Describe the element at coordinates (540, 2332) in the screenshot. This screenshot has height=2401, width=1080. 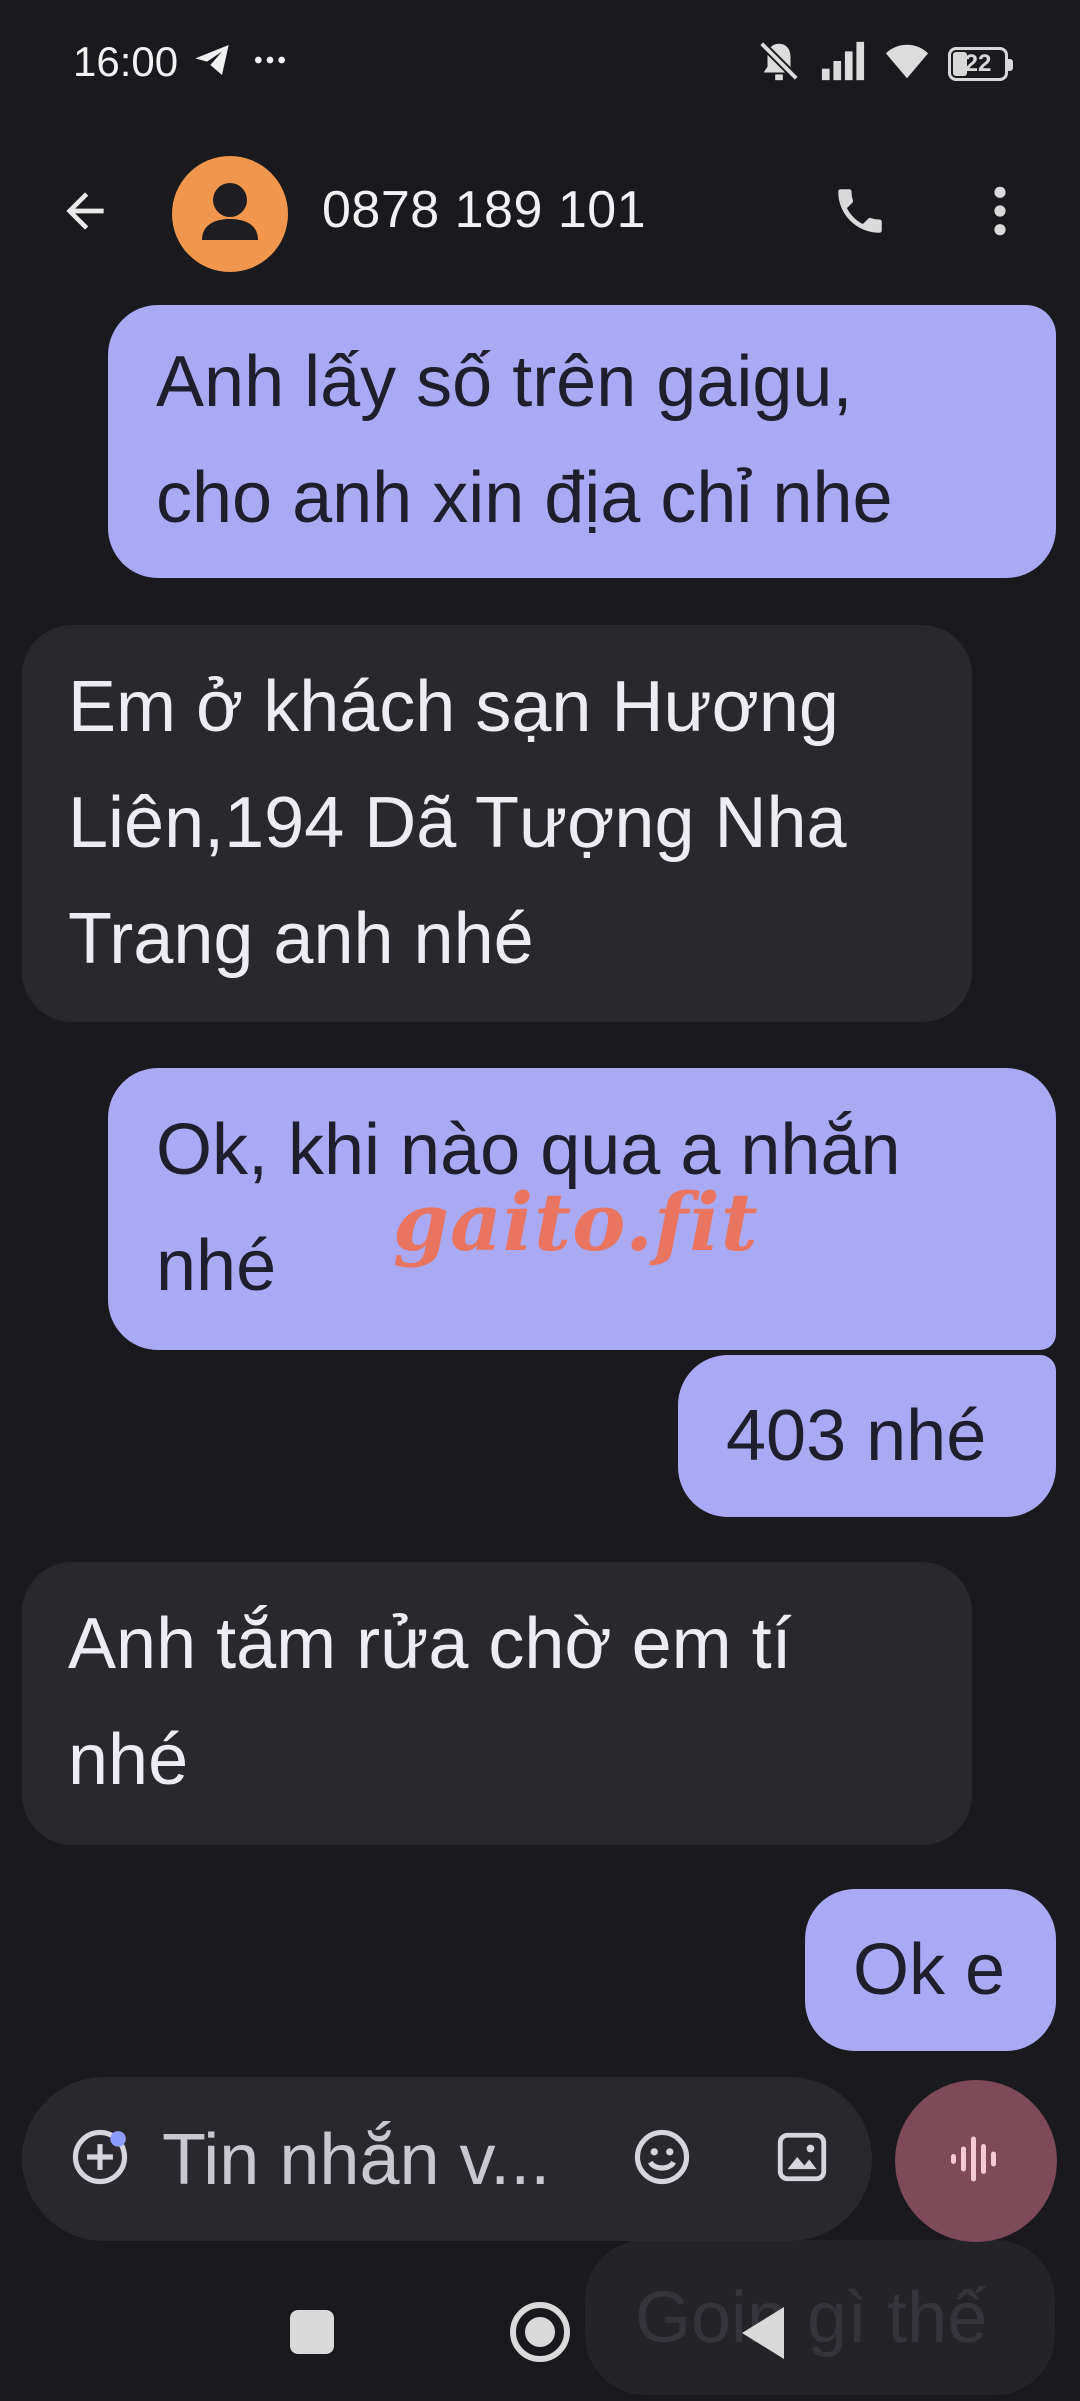
I see `home-icon` at that location.